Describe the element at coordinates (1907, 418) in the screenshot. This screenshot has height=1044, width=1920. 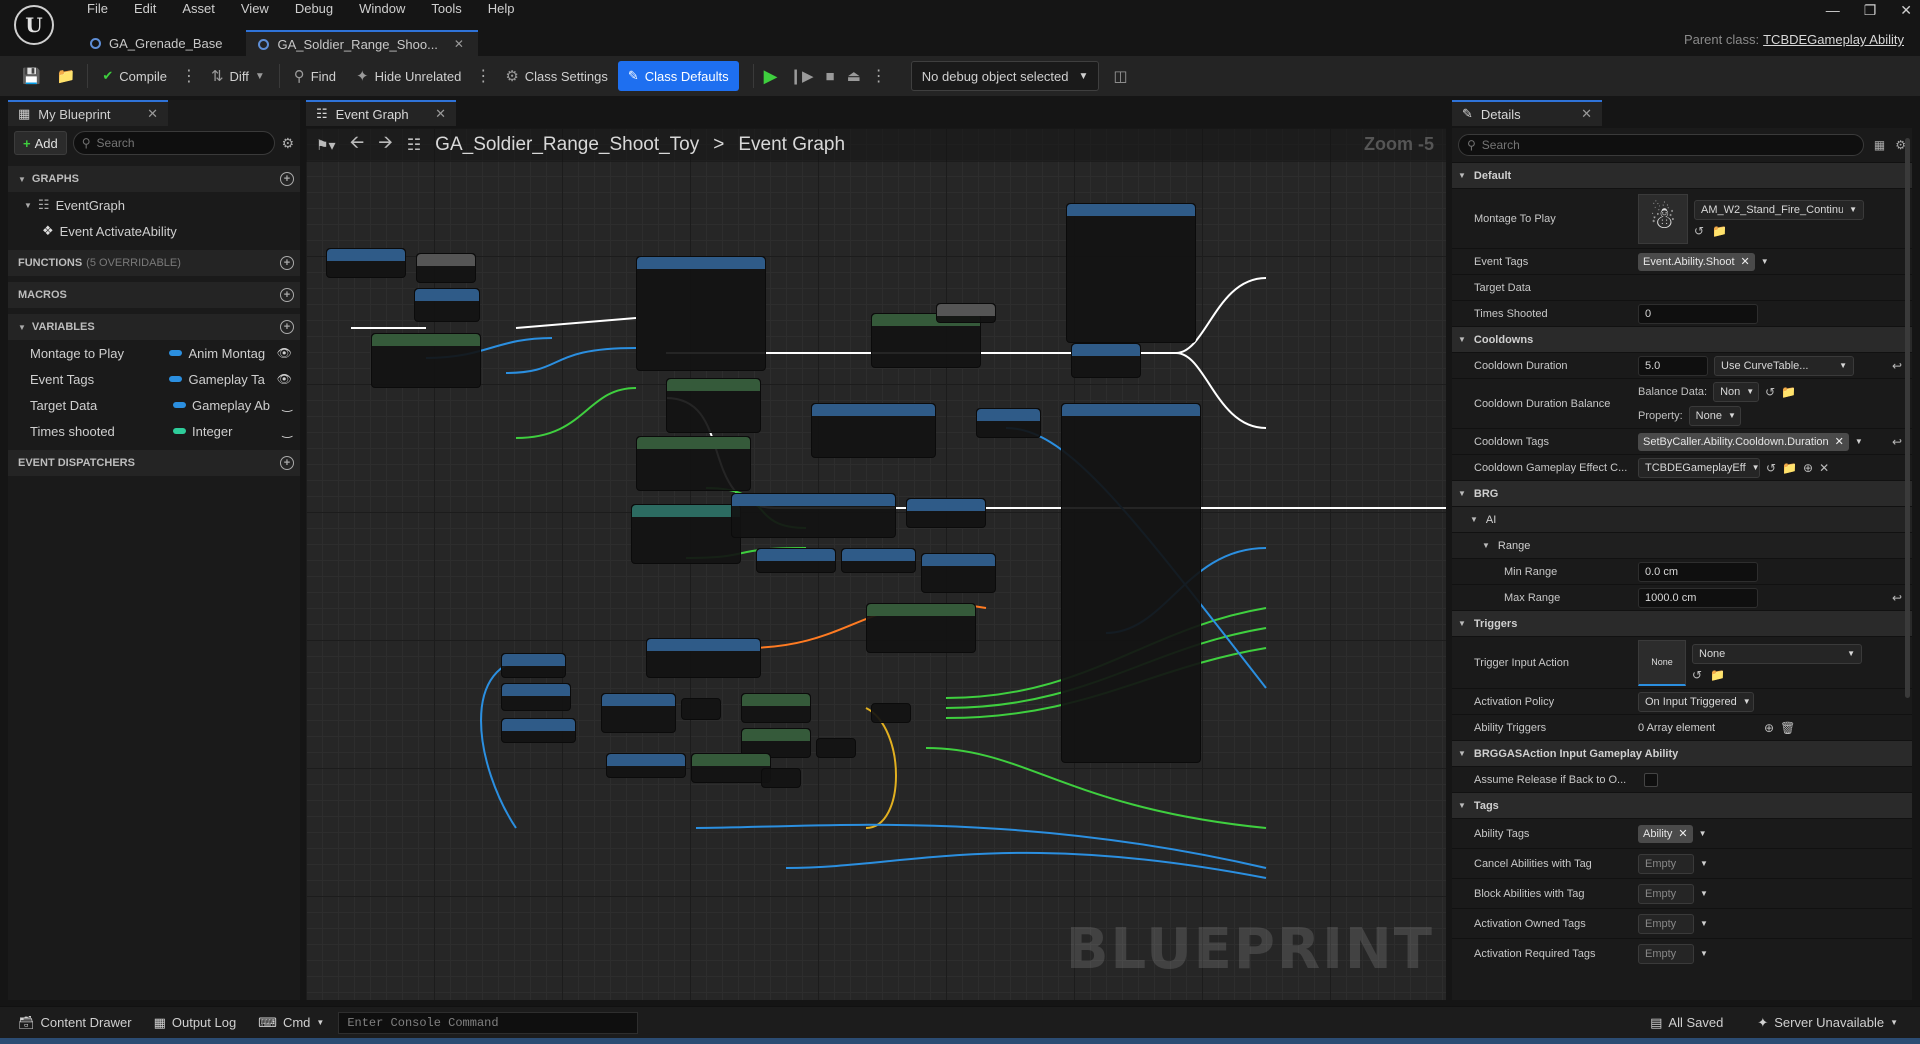
I see `details-scrollbar` at that location.